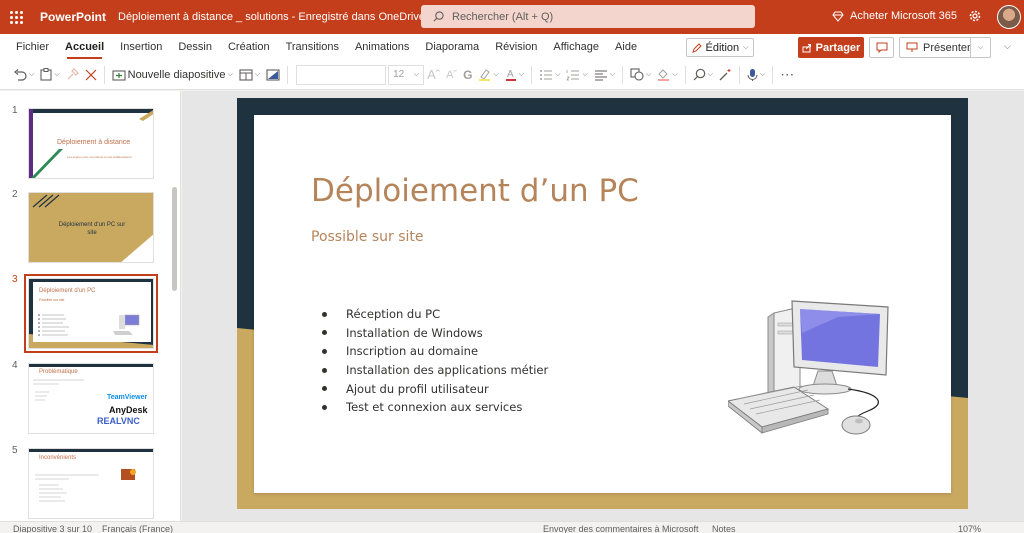 The height and width of the screenshot is (533, 1024). What do you see at coordinates (467, 75) in the screenshot?
I see `font-style-button: G` at bounding box center [467, 75].